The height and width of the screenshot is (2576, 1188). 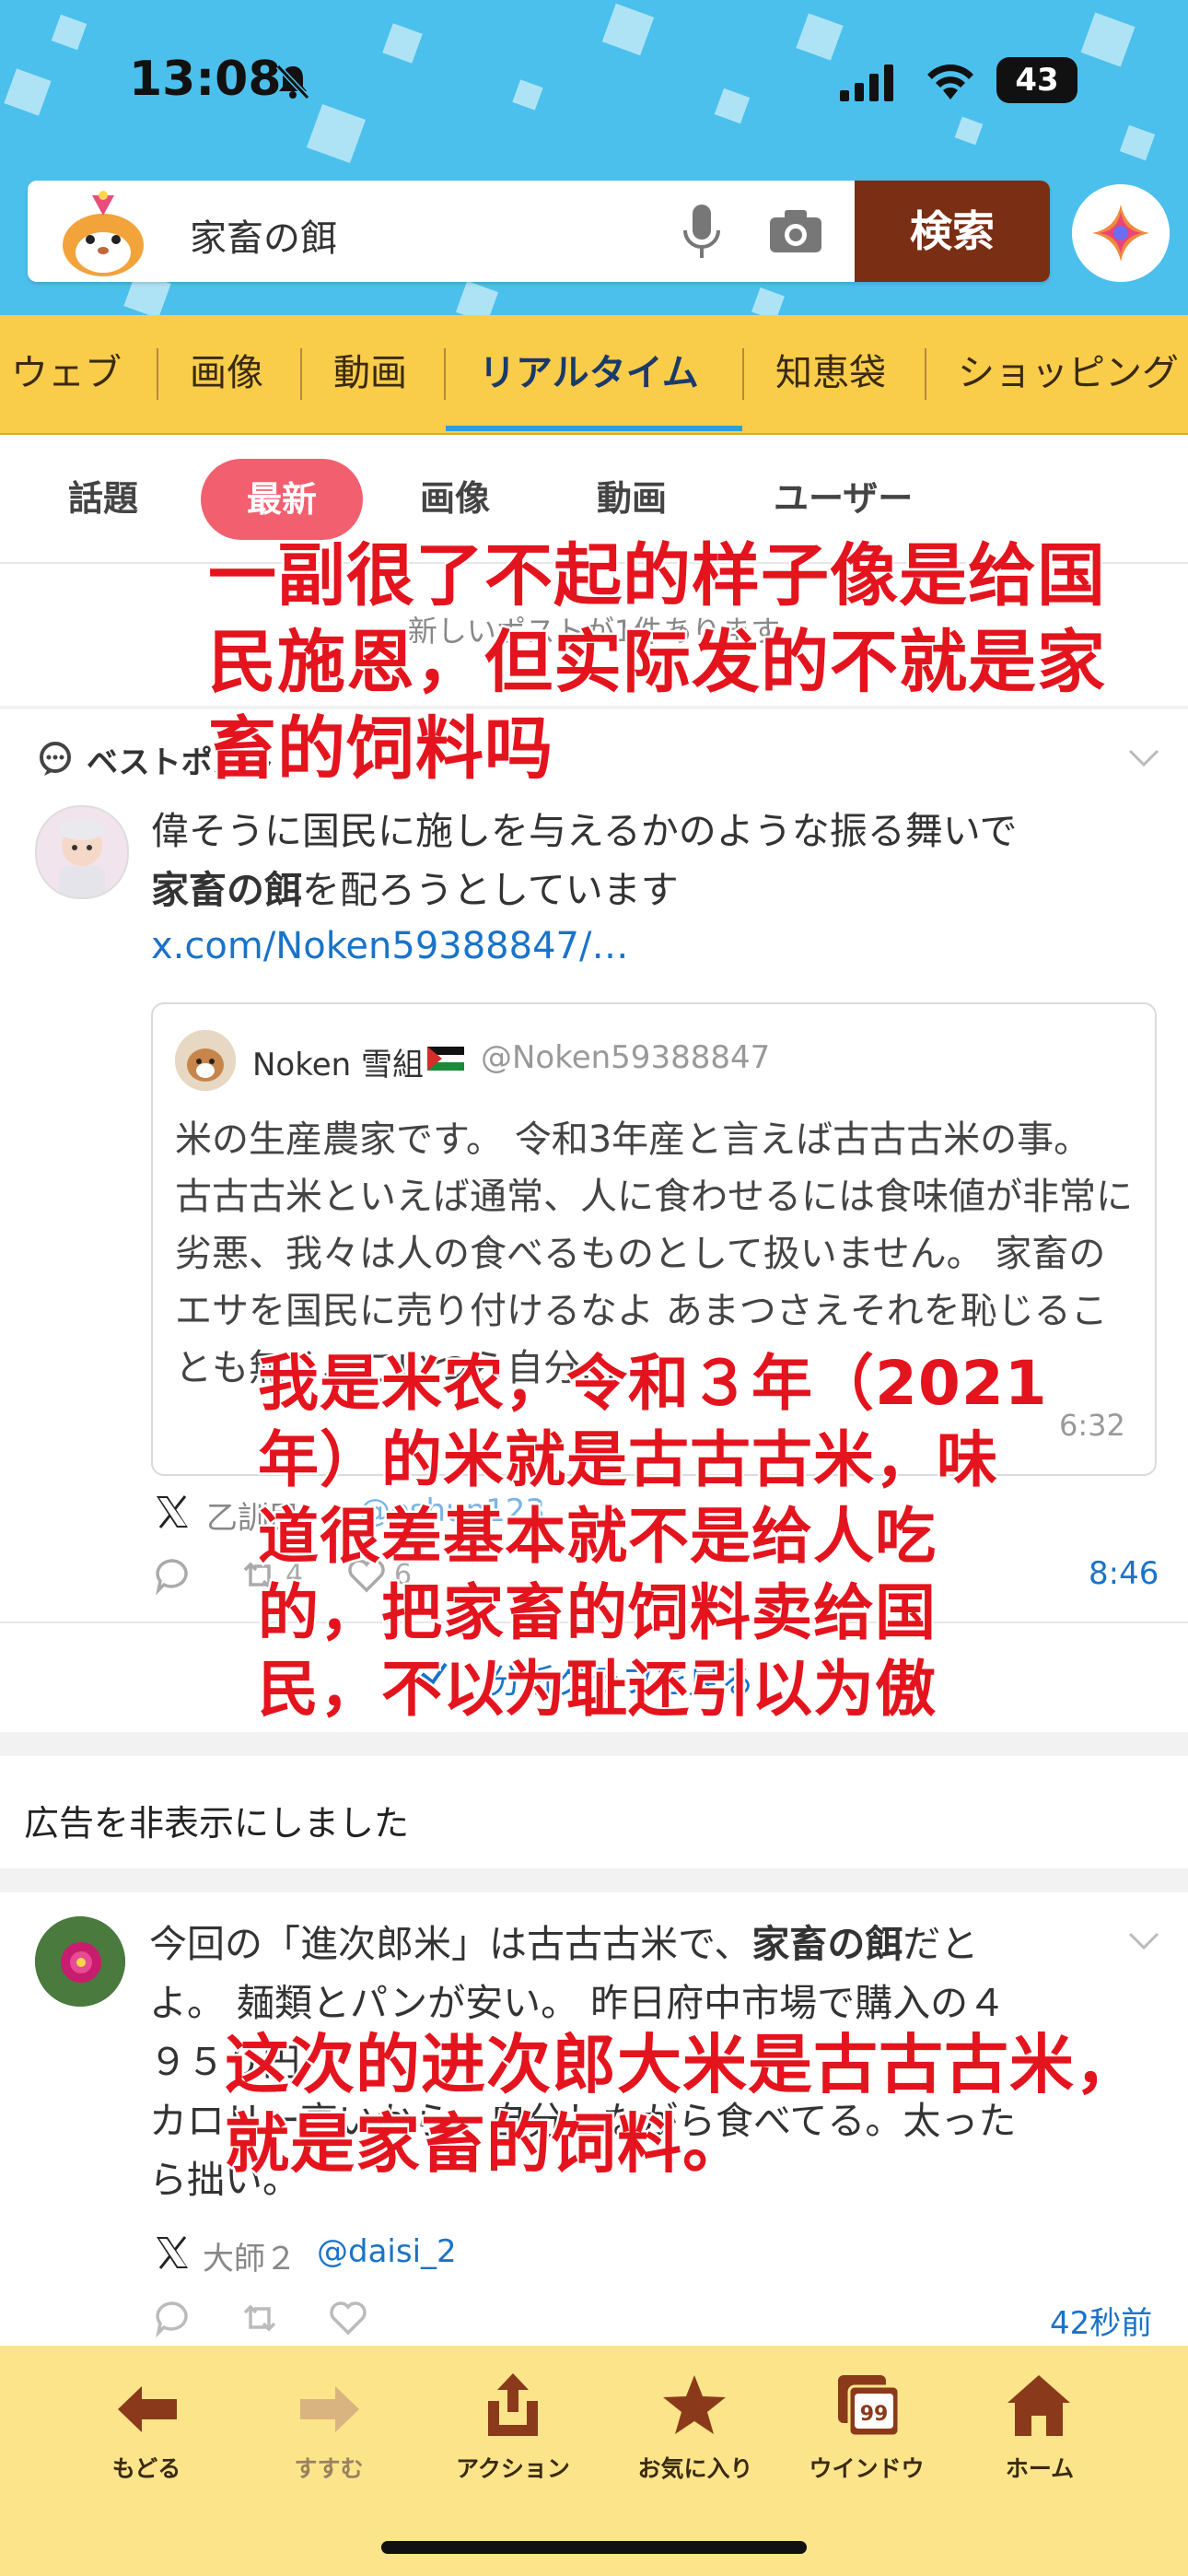 I want to click on microphone-icon, so click(x=701, y=232).